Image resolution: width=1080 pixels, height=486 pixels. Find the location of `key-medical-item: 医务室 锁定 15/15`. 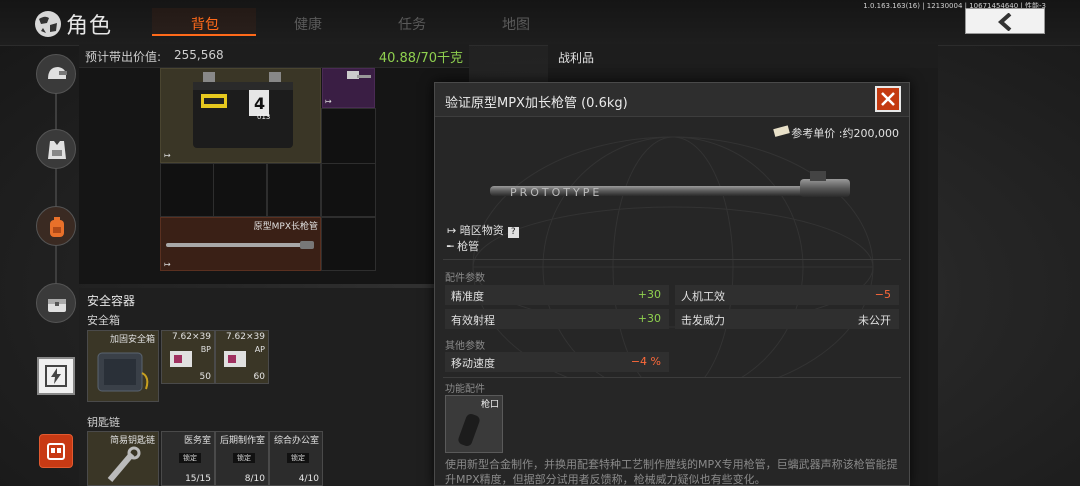

key-medical-item: 医务室 锁定 15/15 is located at coordinates (188, 458).